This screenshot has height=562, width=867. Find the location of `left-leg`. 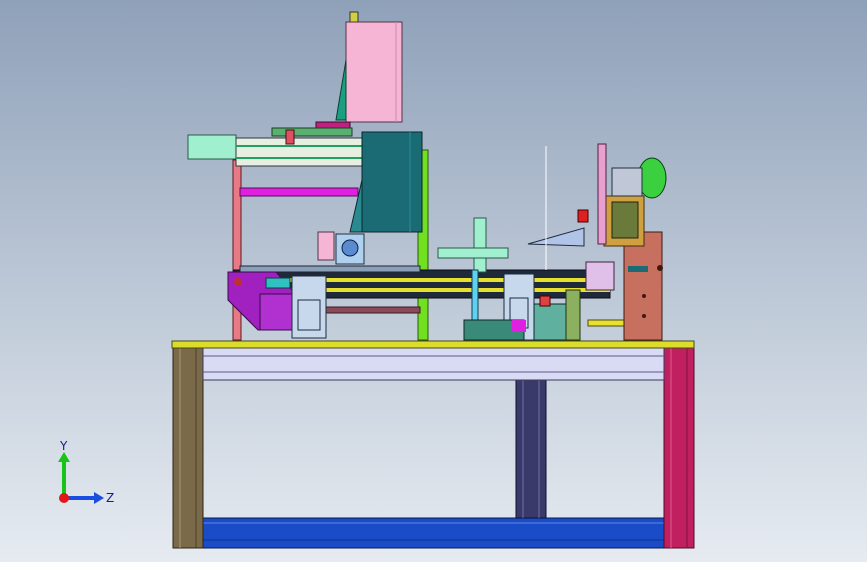

left-leg is located at coordinates (188, 447).